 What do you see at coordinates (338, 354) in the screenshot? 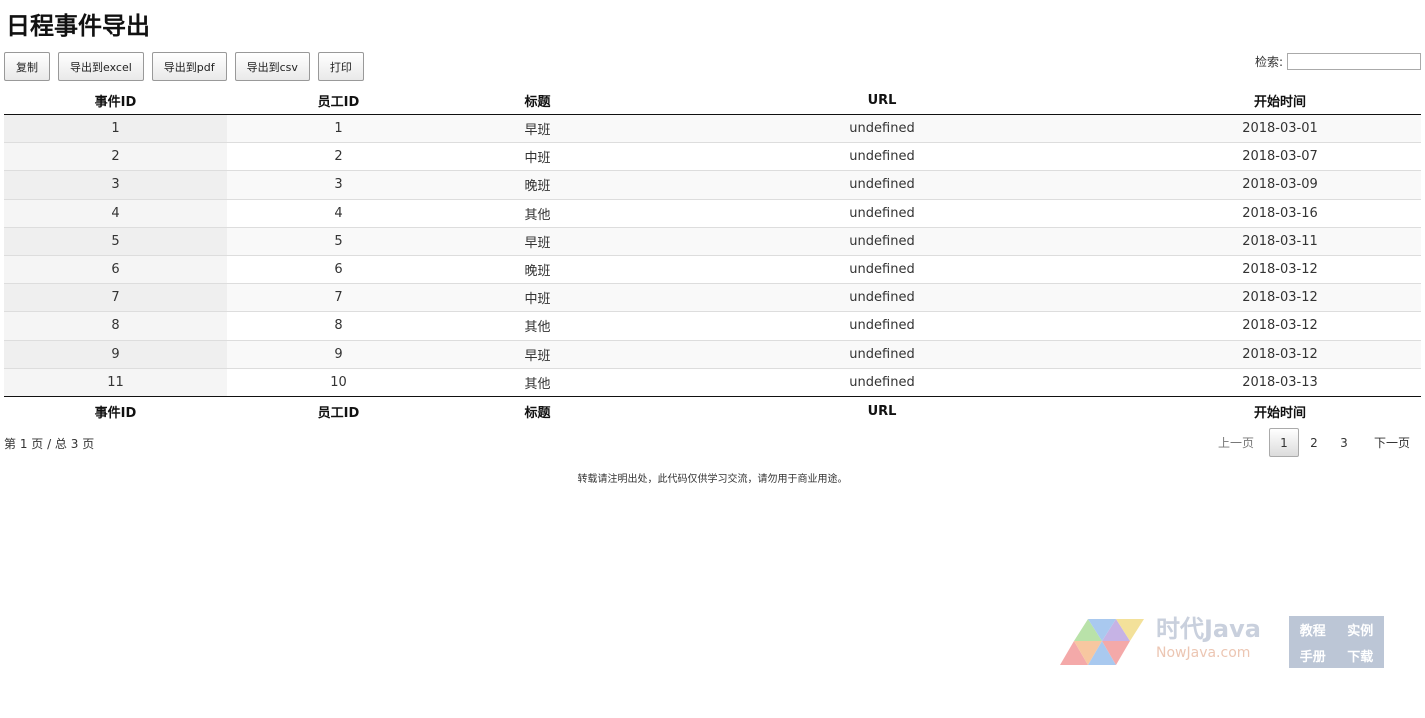
I see `cell-employee-id: 9` at bounding box center [338, 354].